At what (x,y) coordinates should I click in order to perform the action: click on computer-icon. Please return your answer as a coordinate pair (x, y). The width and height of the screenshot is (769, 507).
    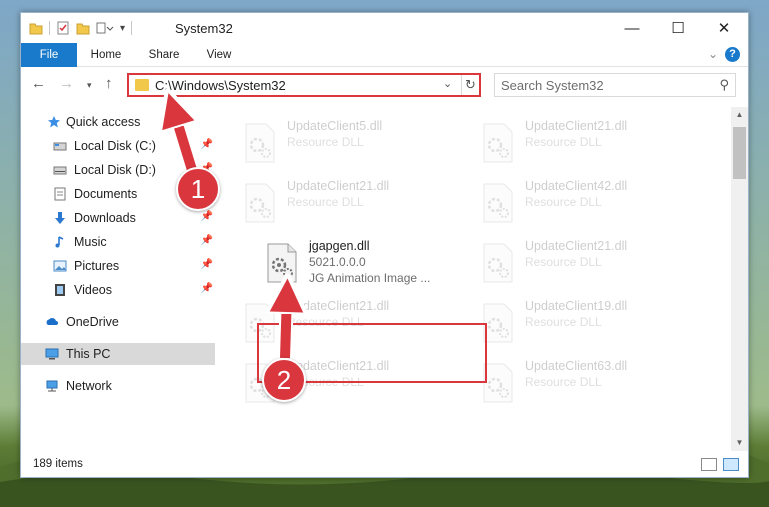
    Looking at the image, I should click on (52, 354).